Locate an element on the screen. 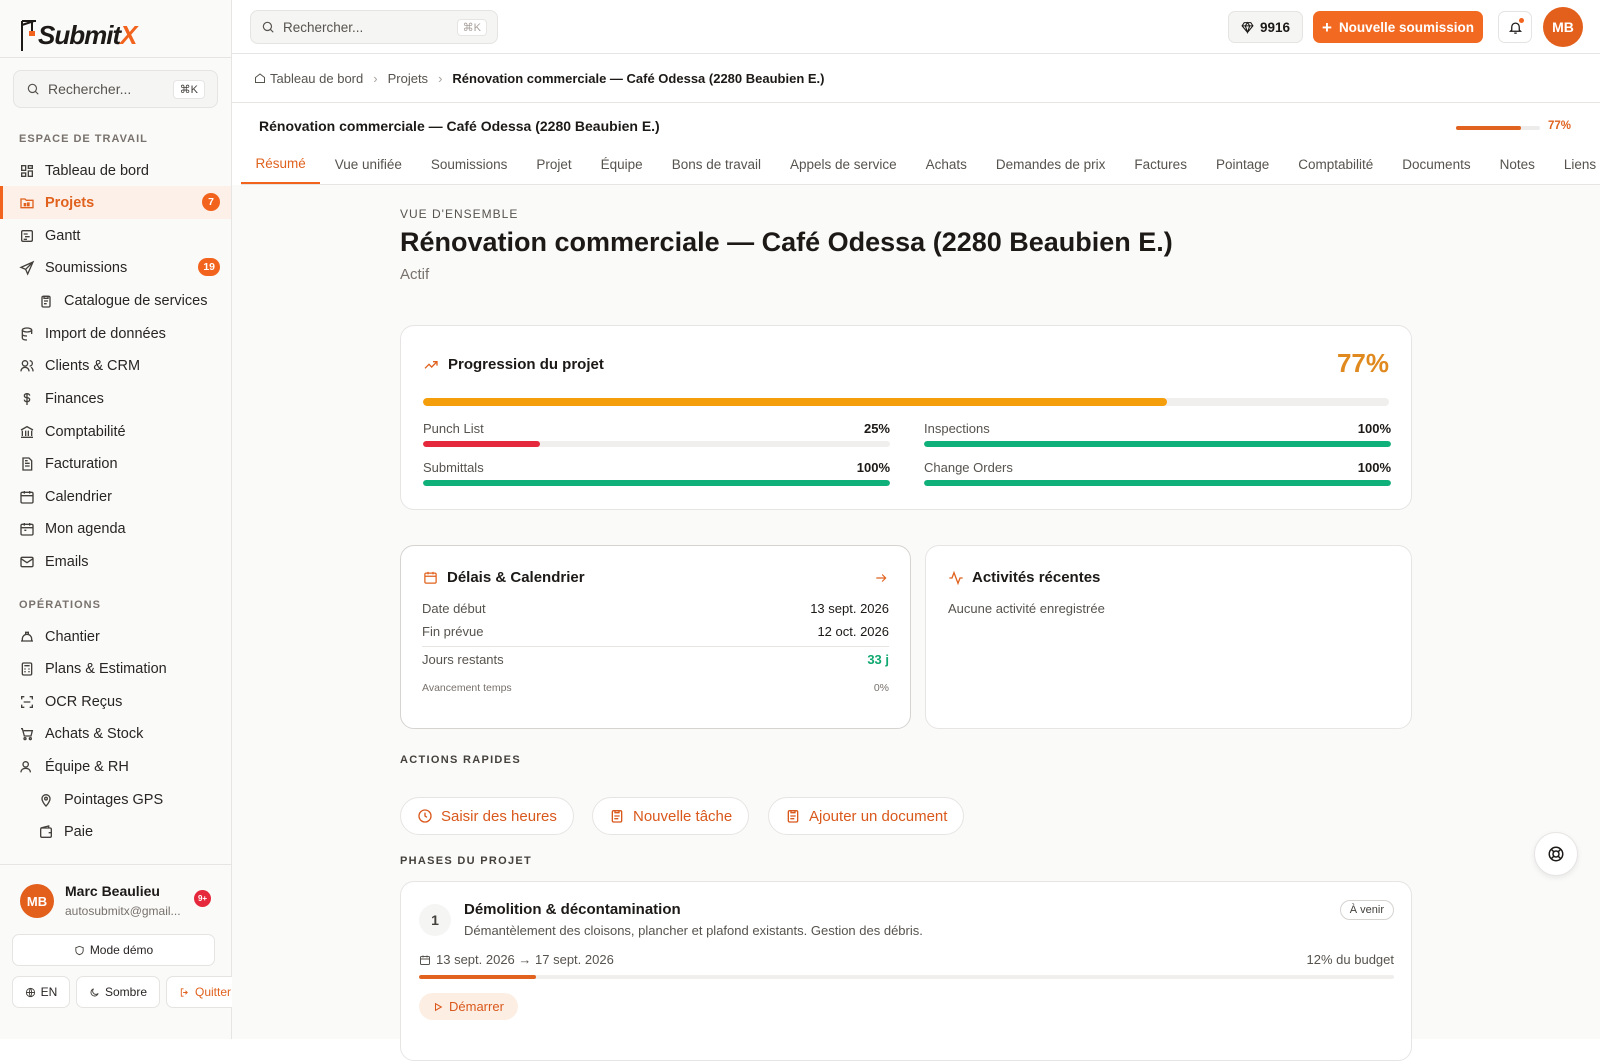 This screenshot has width=1600, height=1061. schedule-start-row: Date début13 sept. 2026 is located at coordinates (655, 608).